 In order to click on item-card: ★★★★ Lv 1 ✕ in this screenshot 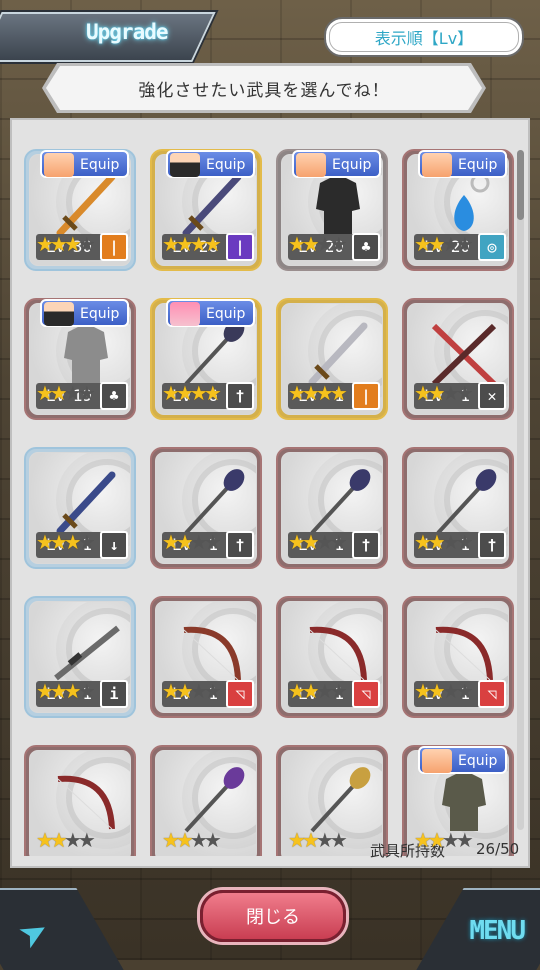, I will do `click(458, 359)`.